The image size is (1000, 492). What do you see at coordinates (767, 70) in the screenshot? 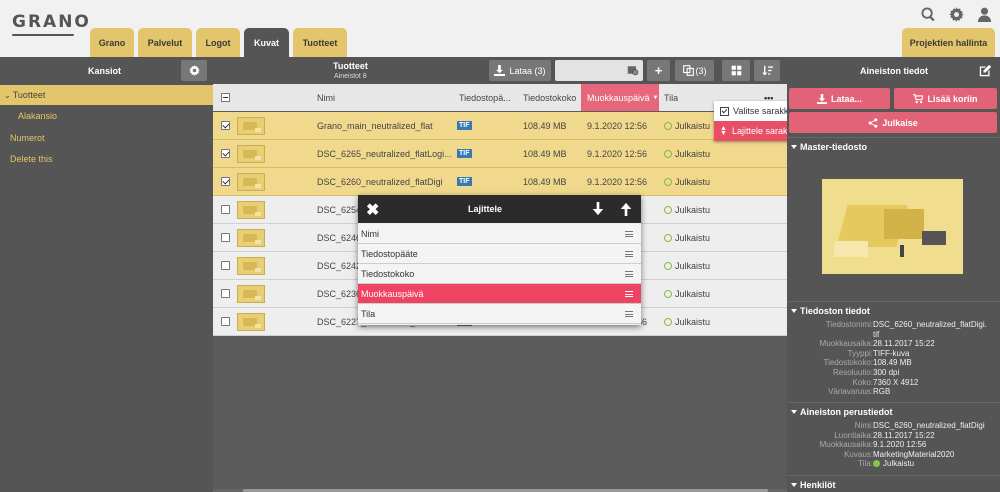
I see `sort-button` at bounding box center [767, 70].